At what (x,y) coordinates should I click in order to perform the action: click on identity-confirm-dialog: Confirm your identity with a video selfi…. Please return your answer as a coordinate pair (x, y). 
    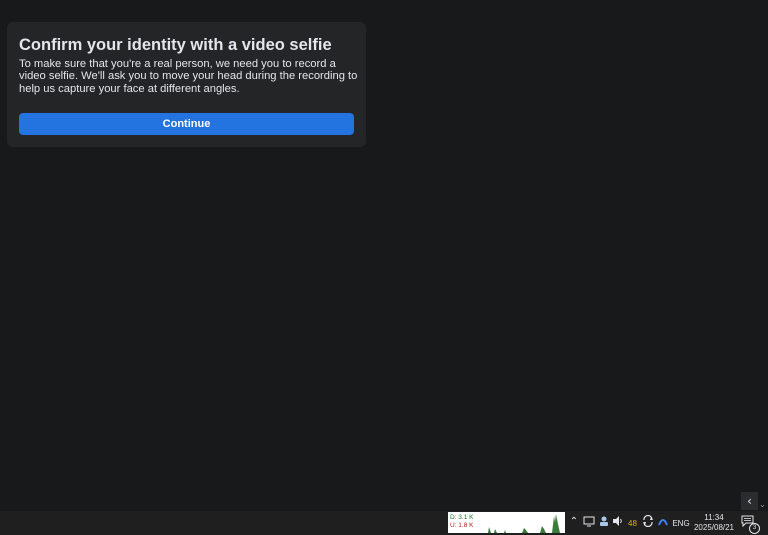
    Looking at the image, I should click on (186, 84).